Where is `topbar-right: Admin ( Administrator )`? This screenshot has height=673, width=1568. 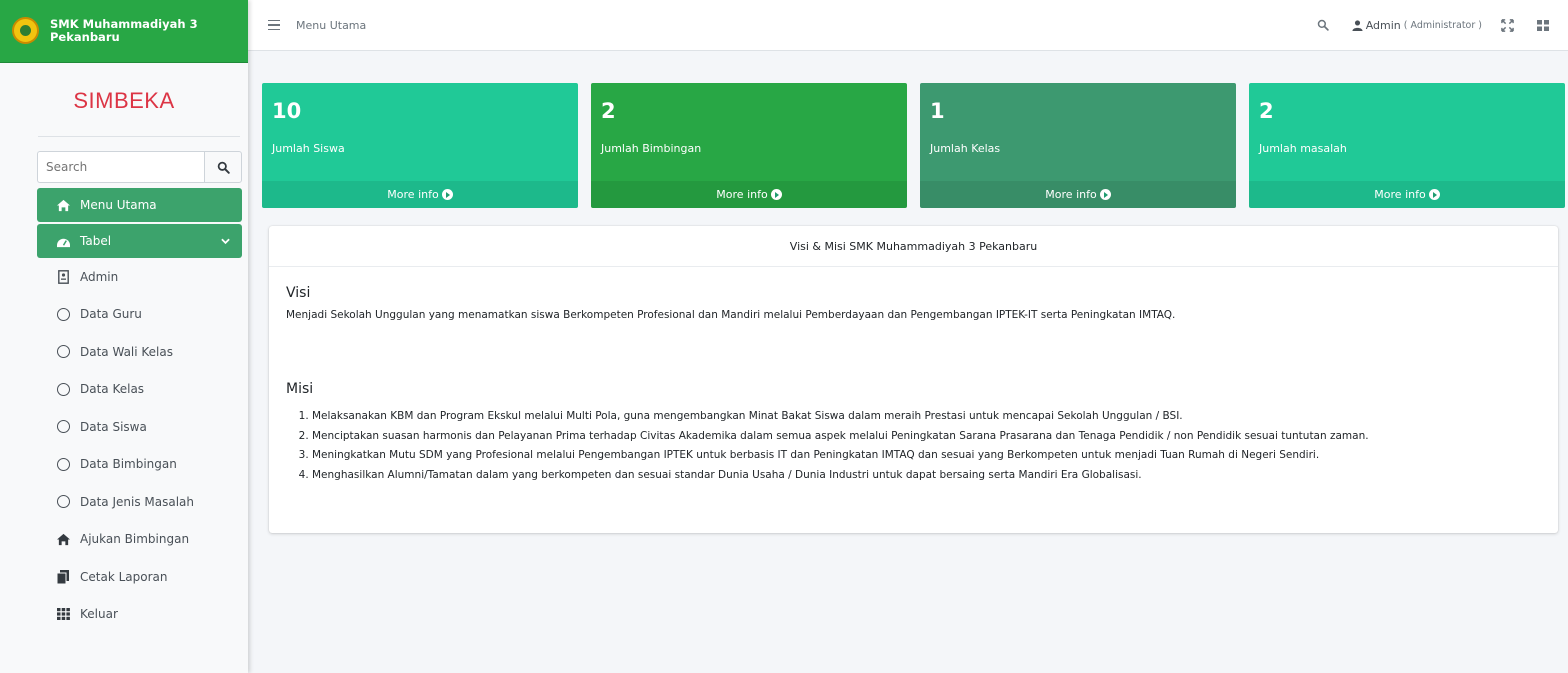
topbar-right: Admin ( Administrator ) is located at coordinates (1433, 25).